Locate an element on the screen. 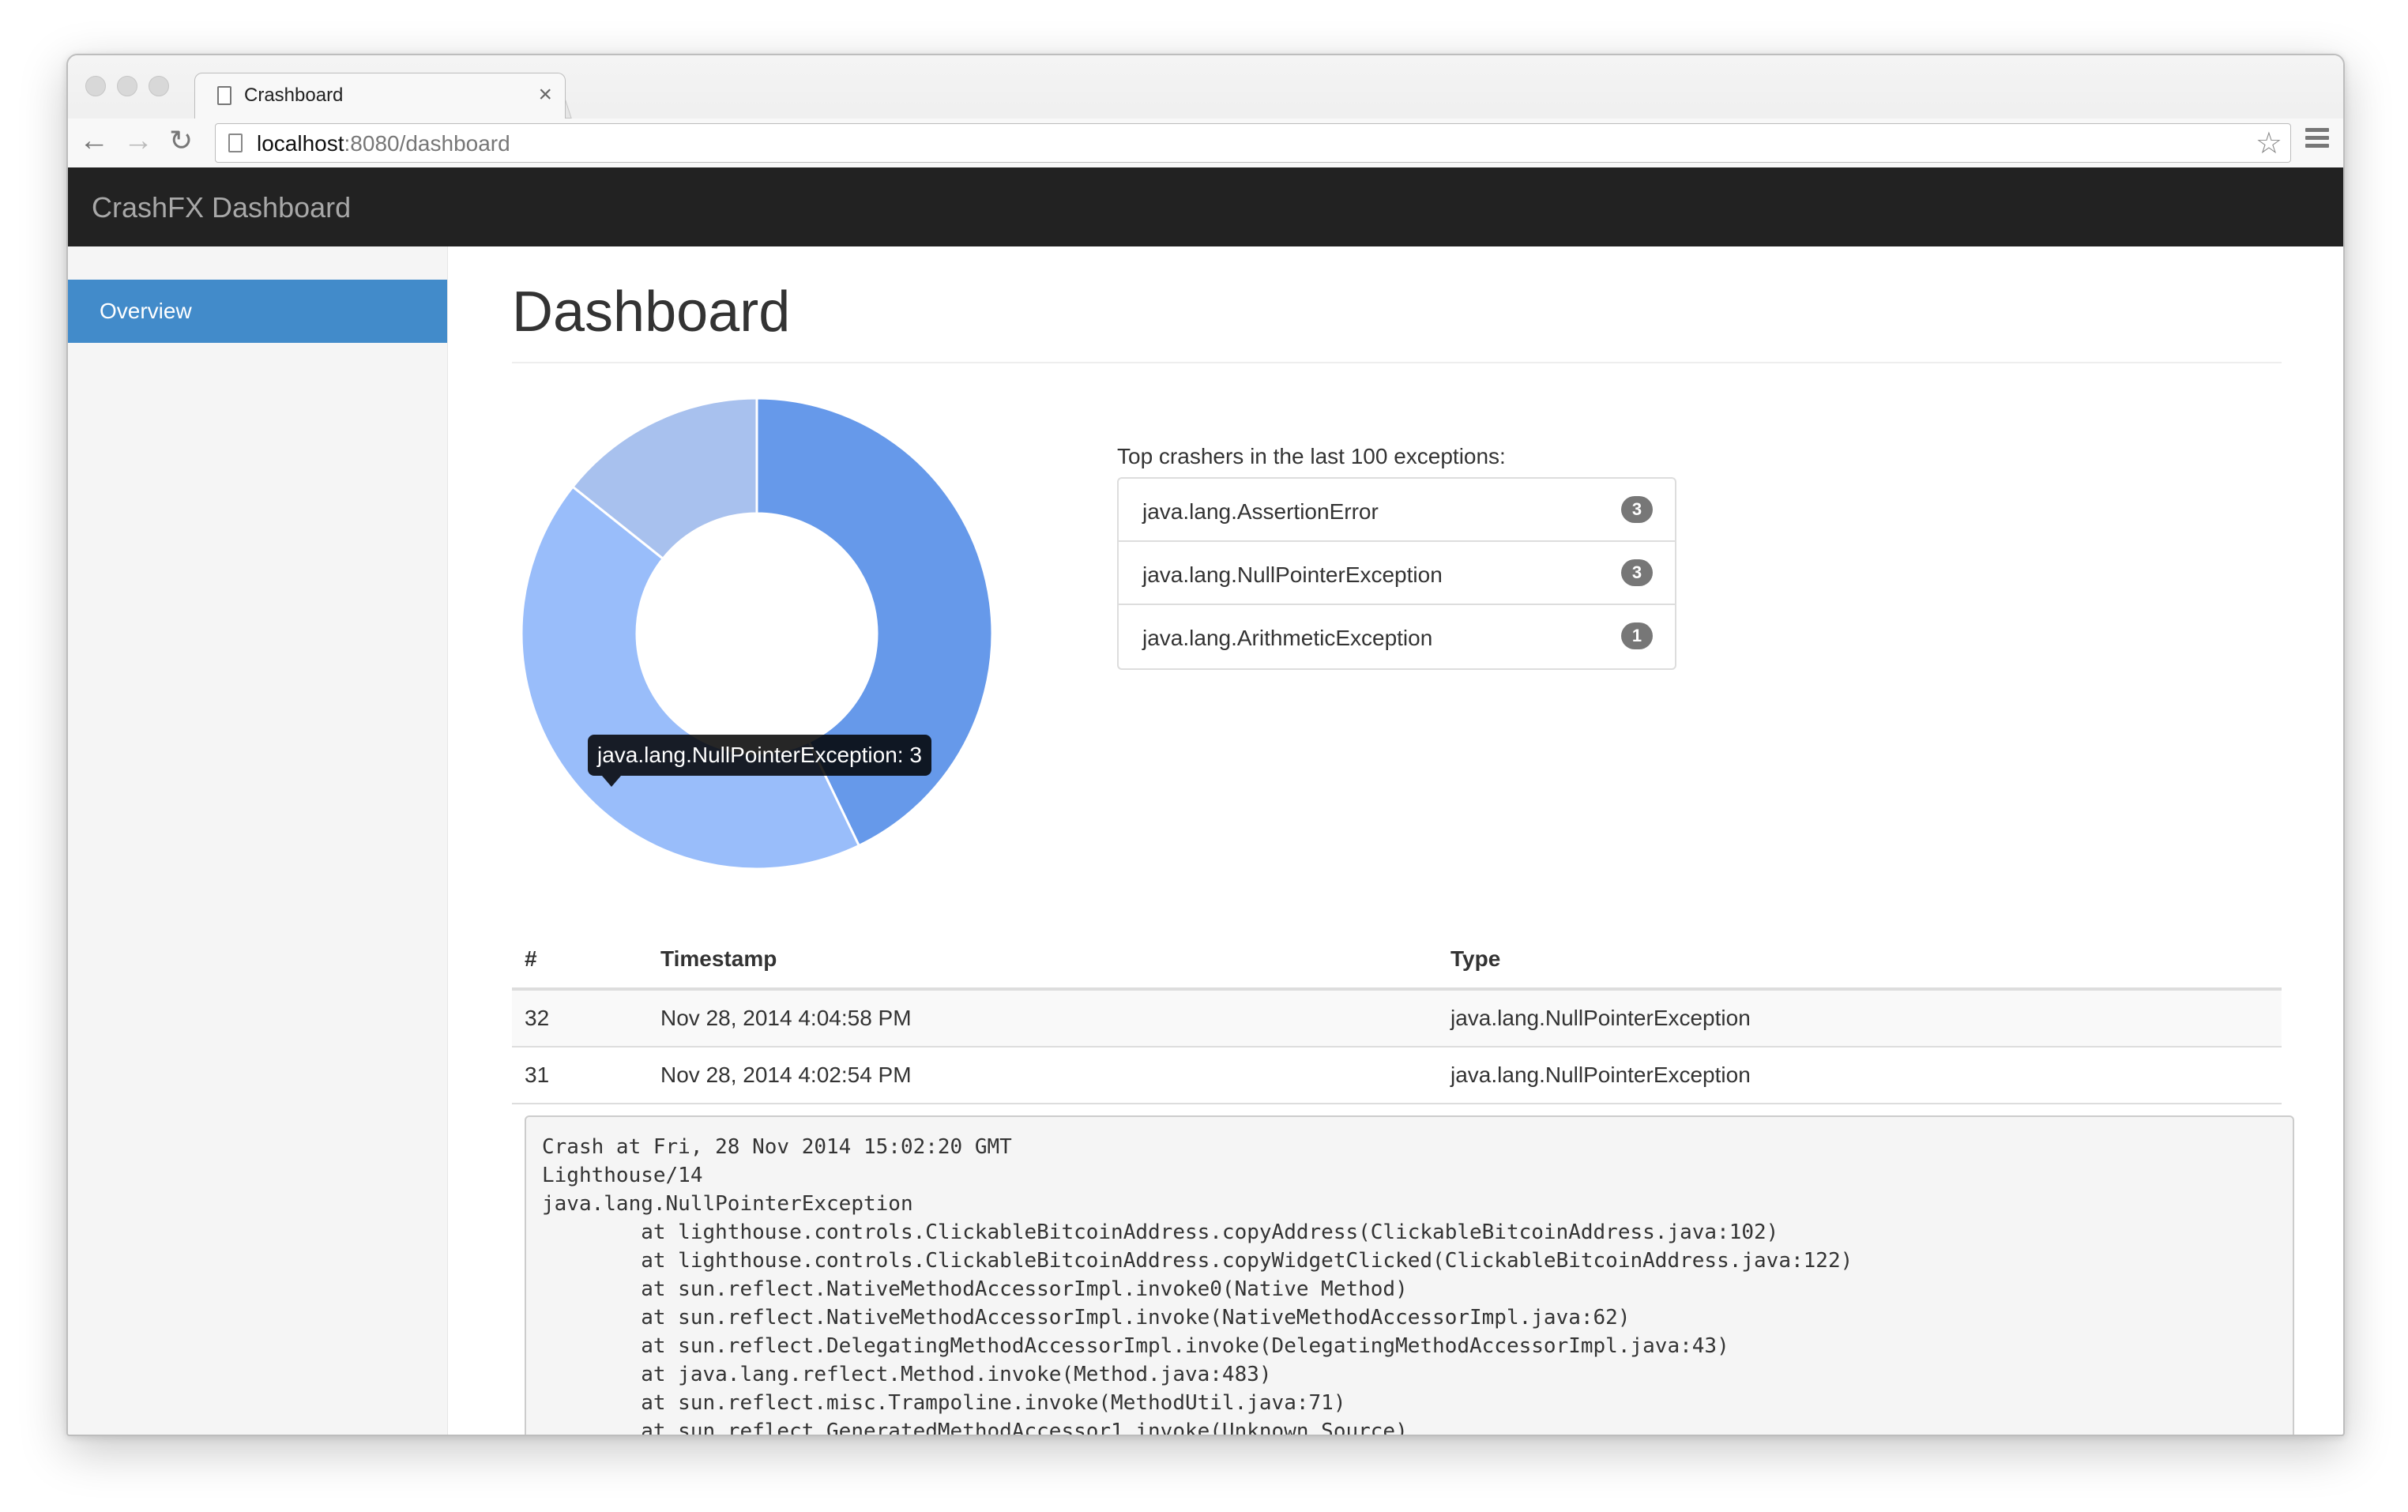 This screenshot has height=1512, width=2408. back-arrow-icon: ← is located at coordinates (94, 140).